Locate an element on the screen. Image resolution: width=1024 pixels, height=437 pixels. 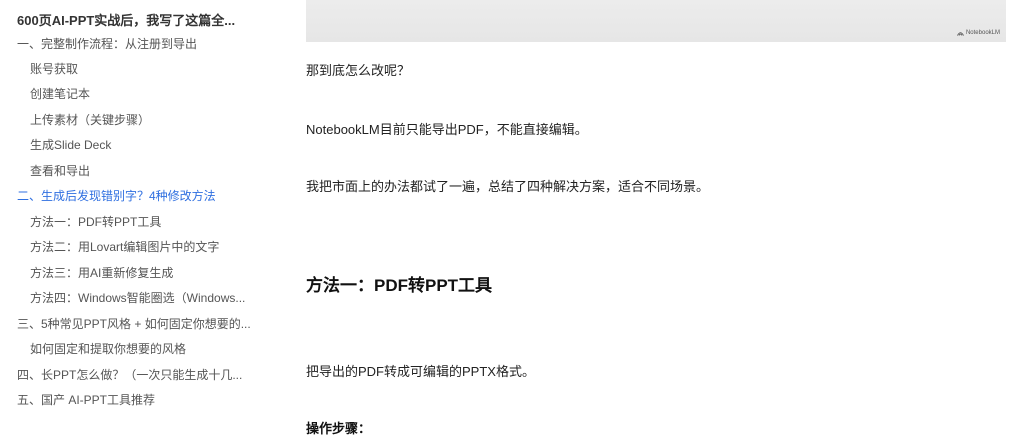
toc-item-section-2: 二、生成后发现错别字？4种修改方法 is located at coordinates (116, 196).